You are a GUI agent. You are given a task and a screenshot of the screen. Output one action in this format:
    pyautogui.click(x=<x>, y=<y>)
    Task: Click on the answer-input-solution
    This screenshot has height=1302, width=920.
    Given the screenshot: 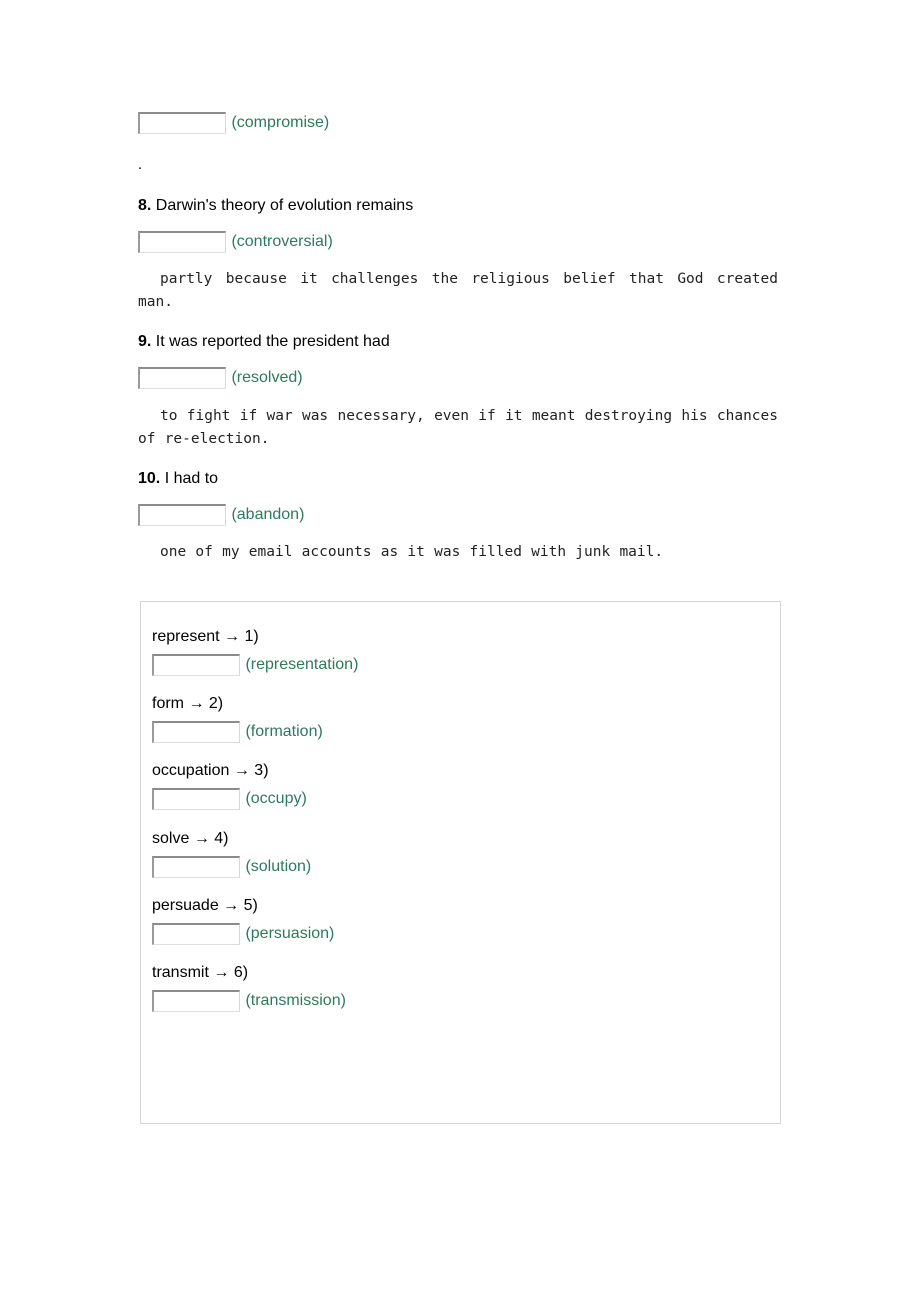 What is the action you would take?
    pyautogui.click(x=196, y=866)
    